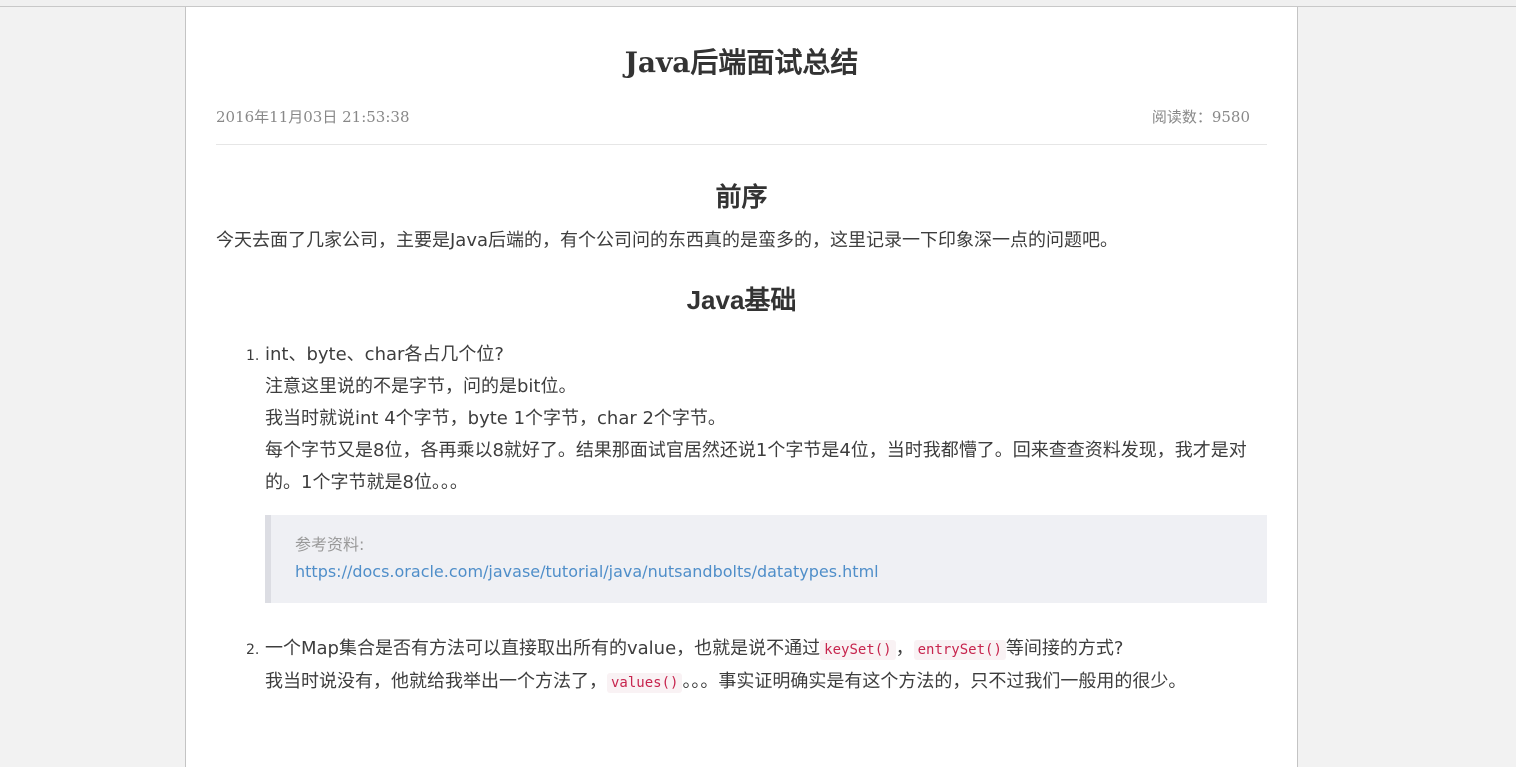 This screenshot has height=767, width=1516. Describe the element at coordinates (959, 650) in the screenshot. I see `inline-code: entrySet()` at that location.